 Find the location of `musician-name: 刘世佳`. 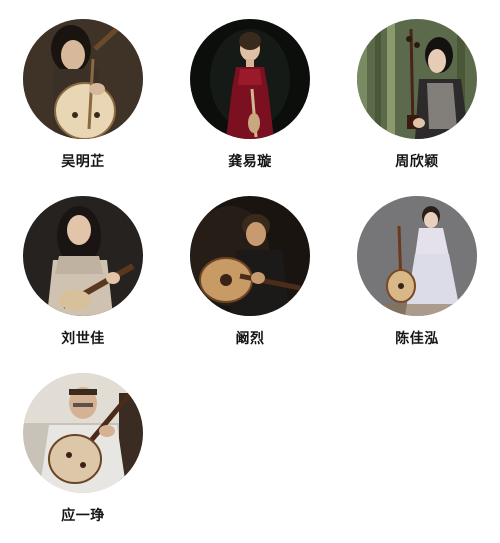

musician-name: 刘世佳 is located at coordinates (83, 339).